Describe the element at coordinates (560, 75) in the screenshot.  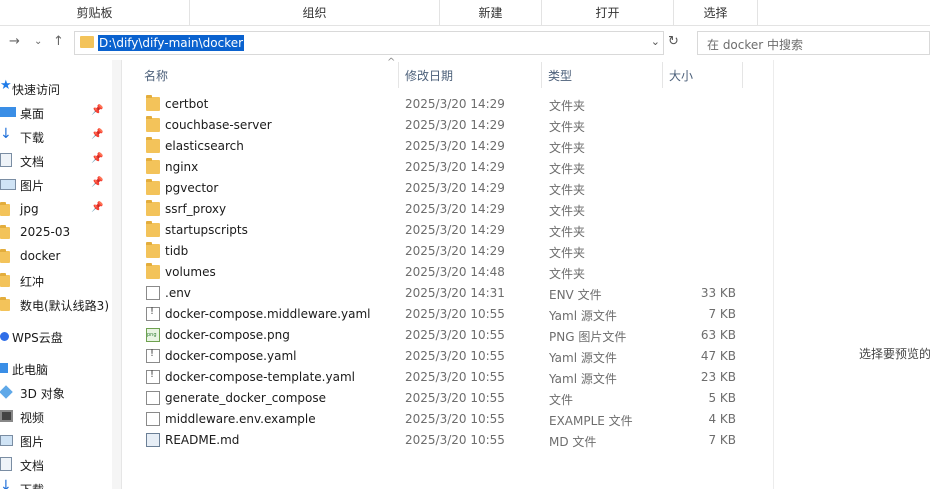
I see `column-header-type: 类型` at that location.